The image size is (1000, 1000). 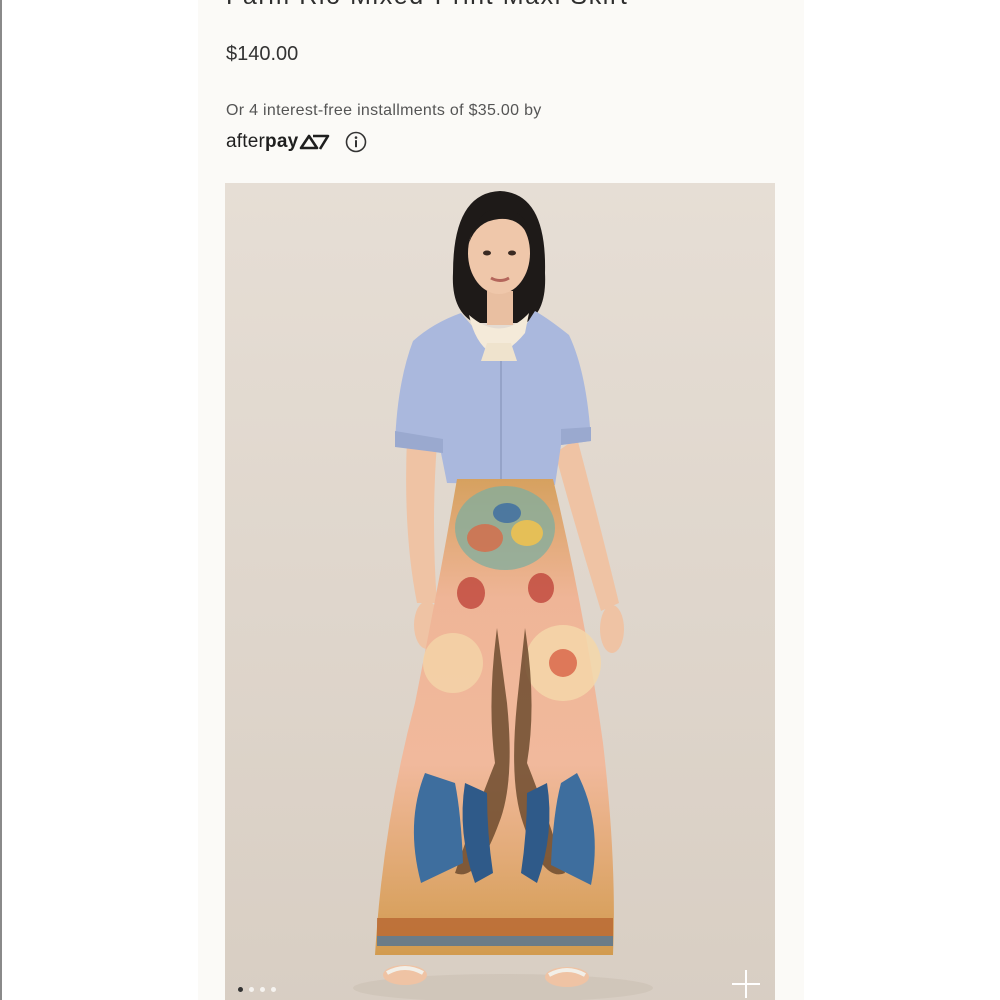 I want to click on product-title: Farm Rio Mixed-Print Maxi Skirt, so click(x=427, y=5).